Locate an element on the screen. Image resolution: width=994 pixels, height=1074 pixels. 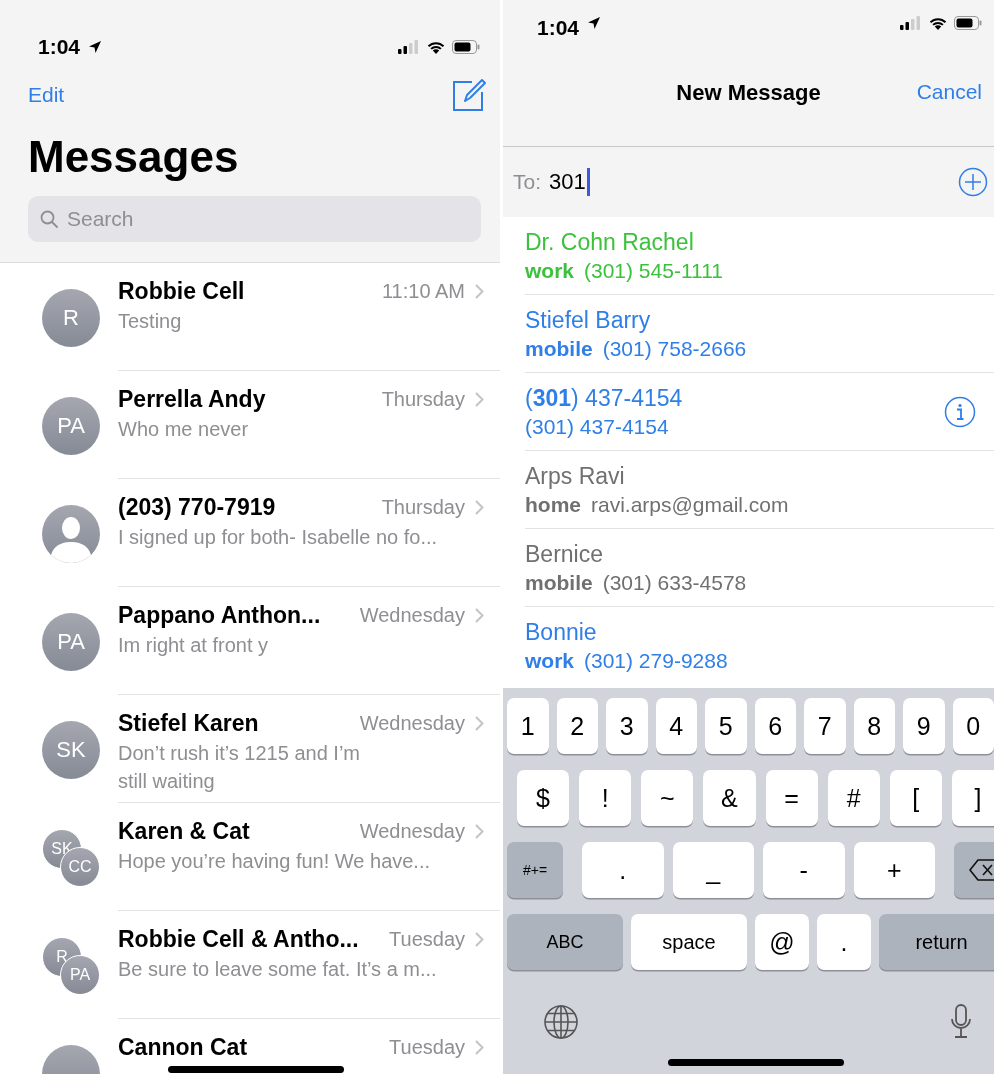
contact-name: Karen & Cat is located at coordinates (184, 831).